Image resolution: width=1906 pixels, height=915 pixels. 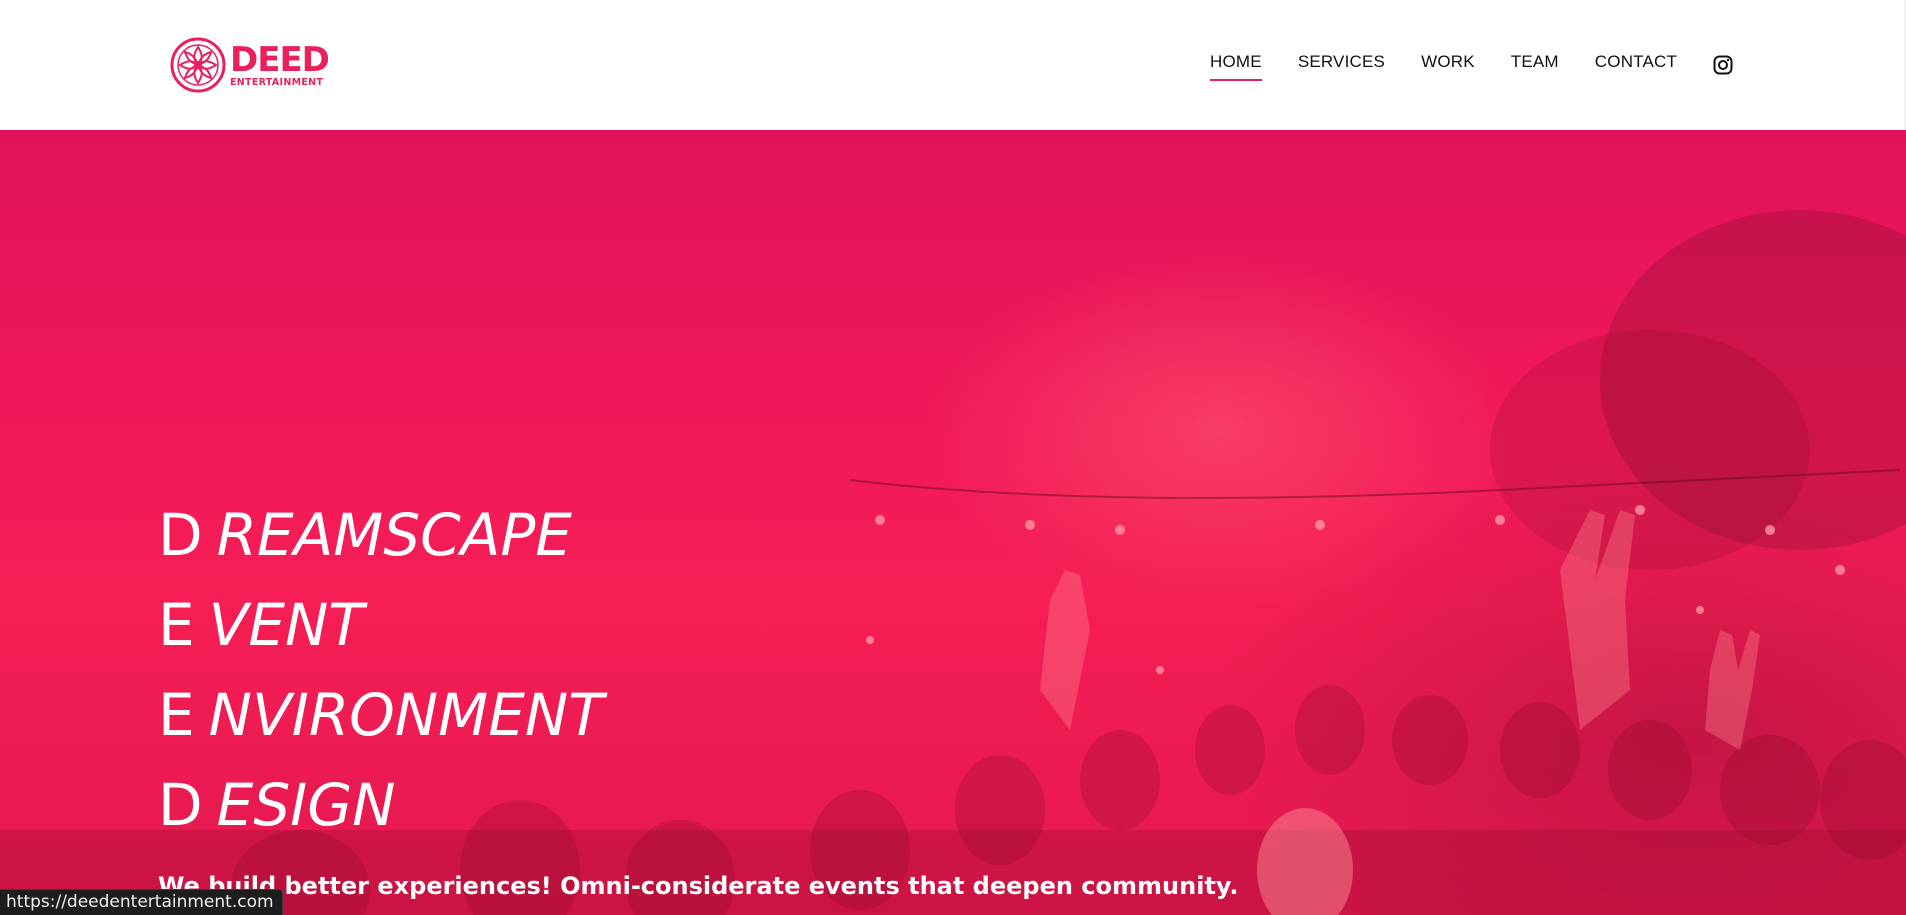 What do you see at coordinates (1341, 62) in the screenshot?
I see `nav-services: SERVICES` at bounding box center [1341, 62].